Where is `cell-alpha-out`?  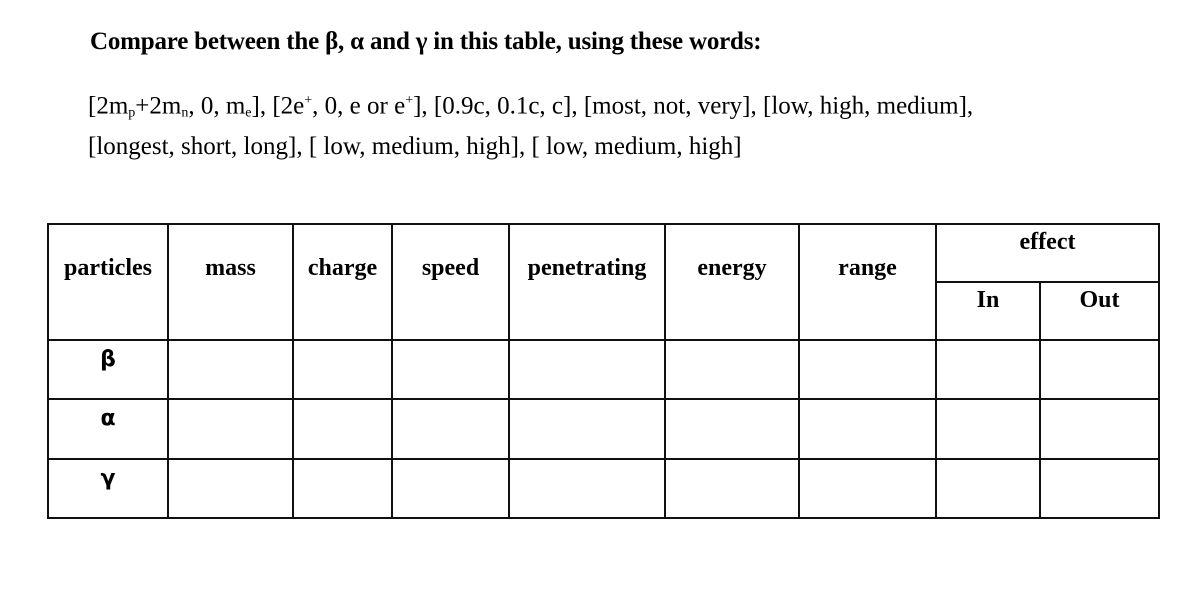
cell-alpha-out is located at coordinates (1099, 429).